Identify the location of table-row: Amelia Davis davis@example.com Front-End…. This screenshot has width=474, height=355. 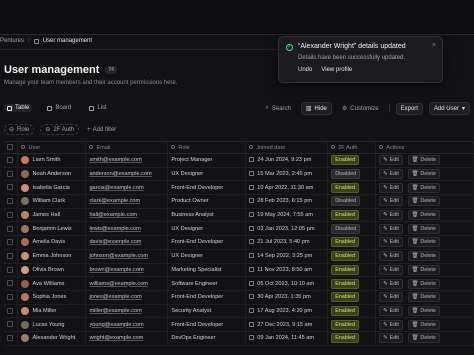
(239, 242).